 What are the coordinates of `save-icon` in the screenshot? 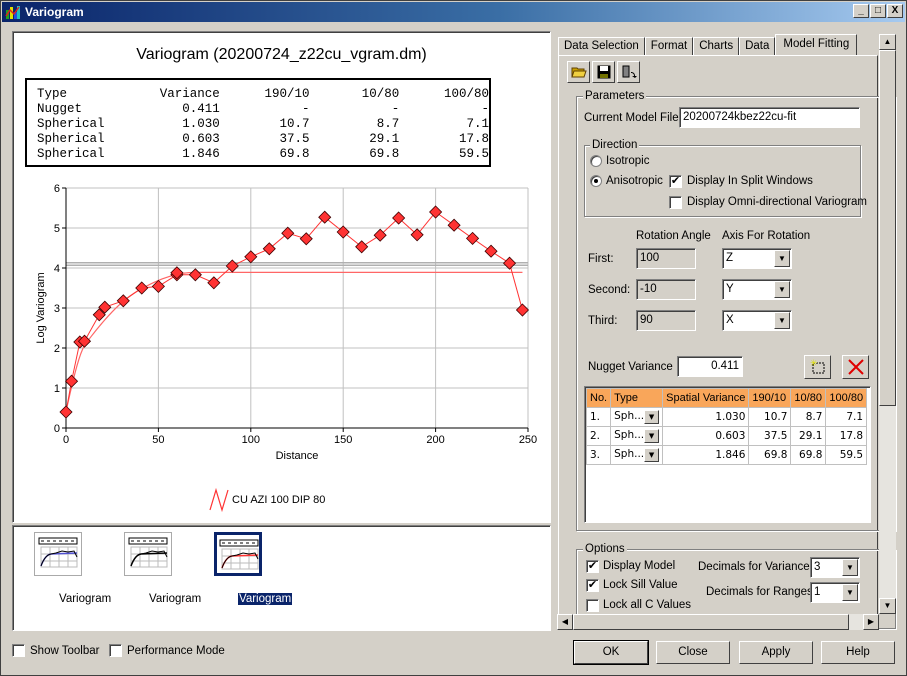 It's located at (603, 72).